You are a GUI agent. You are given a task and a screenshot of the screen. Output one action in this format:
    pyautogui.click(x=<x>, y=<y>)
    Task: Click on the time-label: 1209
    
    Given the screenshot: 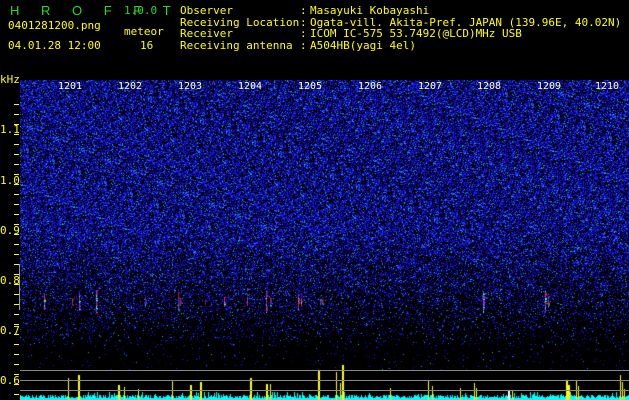 What is the action you would take?
    pyautogui.click(x=549, y=86)
    